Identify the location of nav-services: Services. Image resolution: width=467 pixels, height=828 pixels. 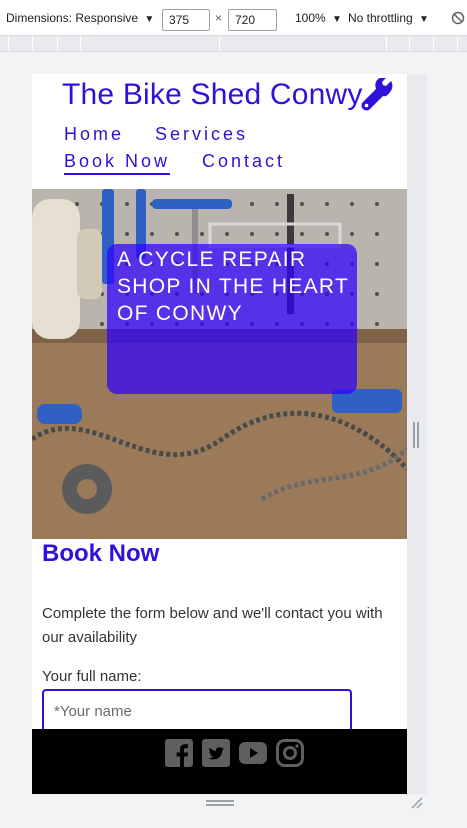
(201, 134).